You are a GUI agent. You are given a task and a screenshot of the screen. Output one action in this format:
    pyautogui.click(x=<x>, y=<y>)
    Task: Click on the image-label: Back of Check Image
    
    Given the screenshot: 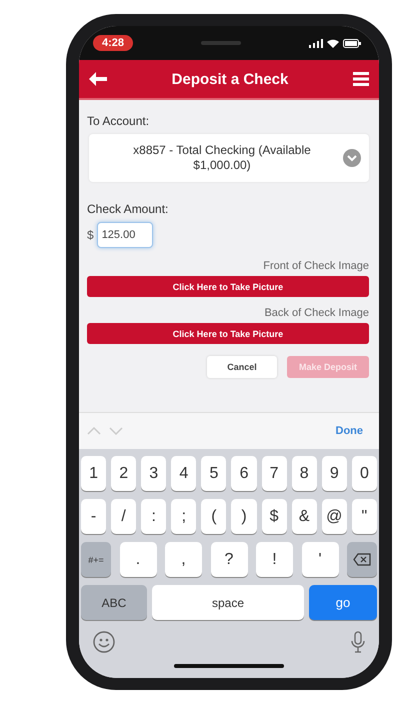 What is the action you would take?
    pyautogui.click(x=316, y=313)
    